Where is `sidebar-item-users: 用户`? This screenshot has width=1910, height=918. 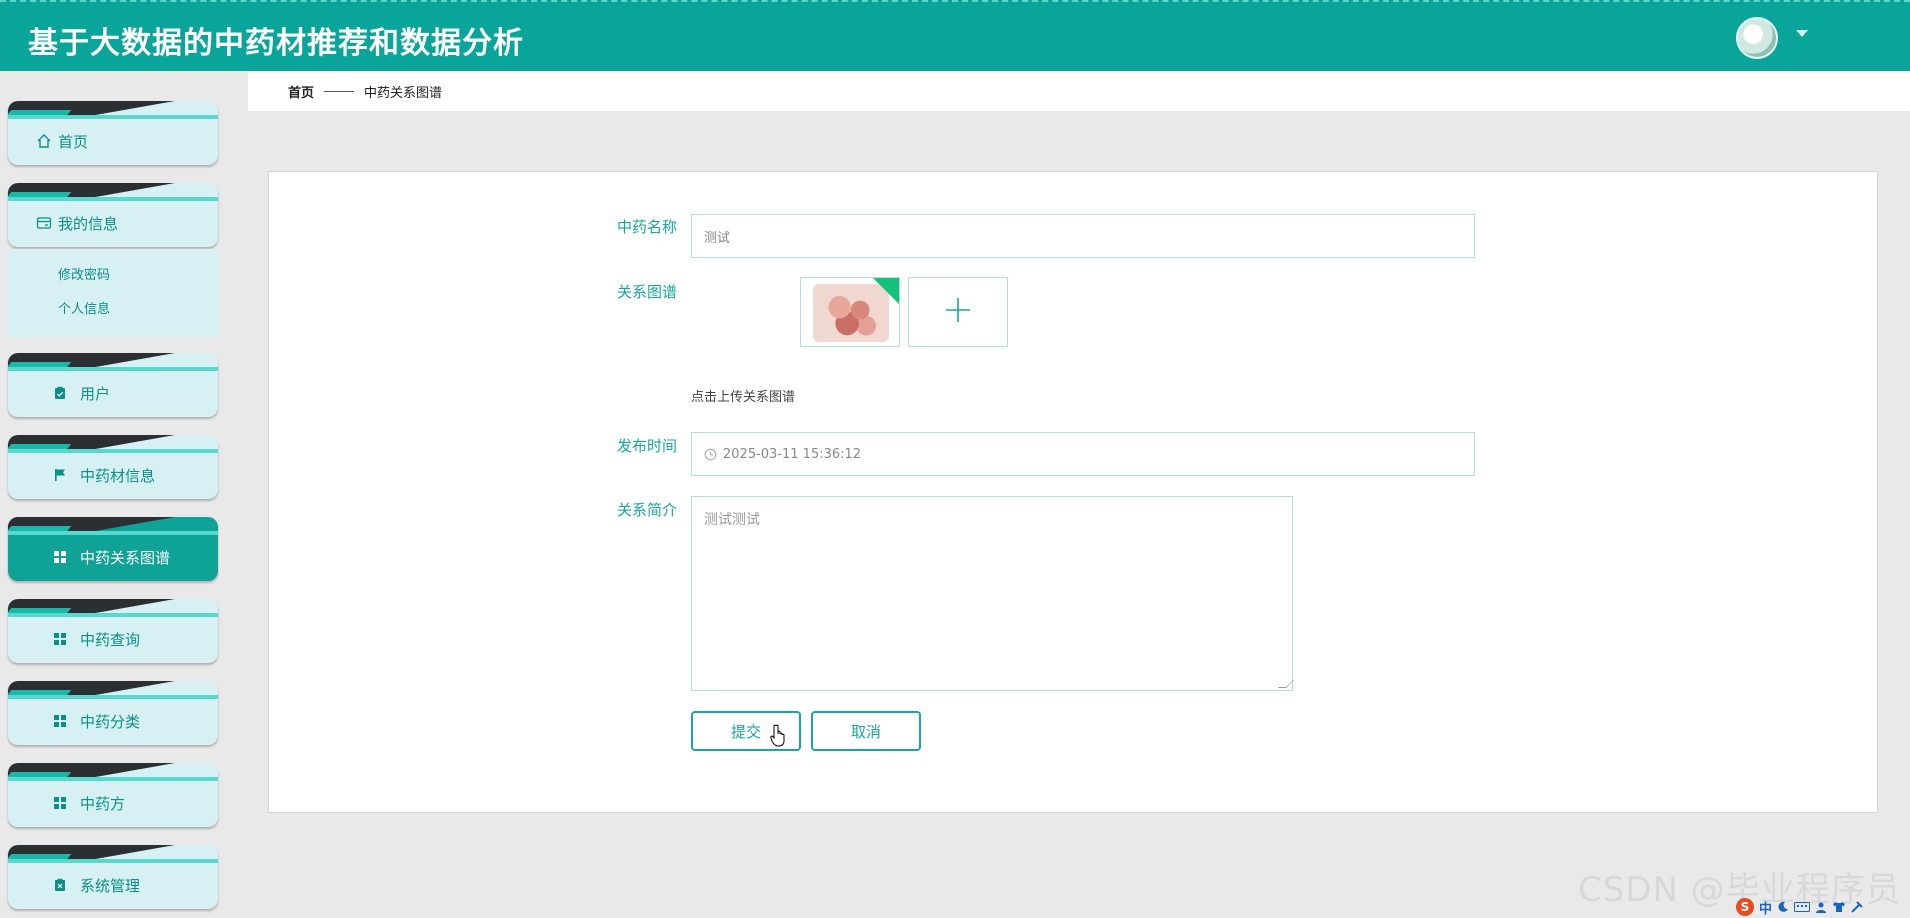 sidebar-item-users: 用户 is located at coordinates (113, 385).